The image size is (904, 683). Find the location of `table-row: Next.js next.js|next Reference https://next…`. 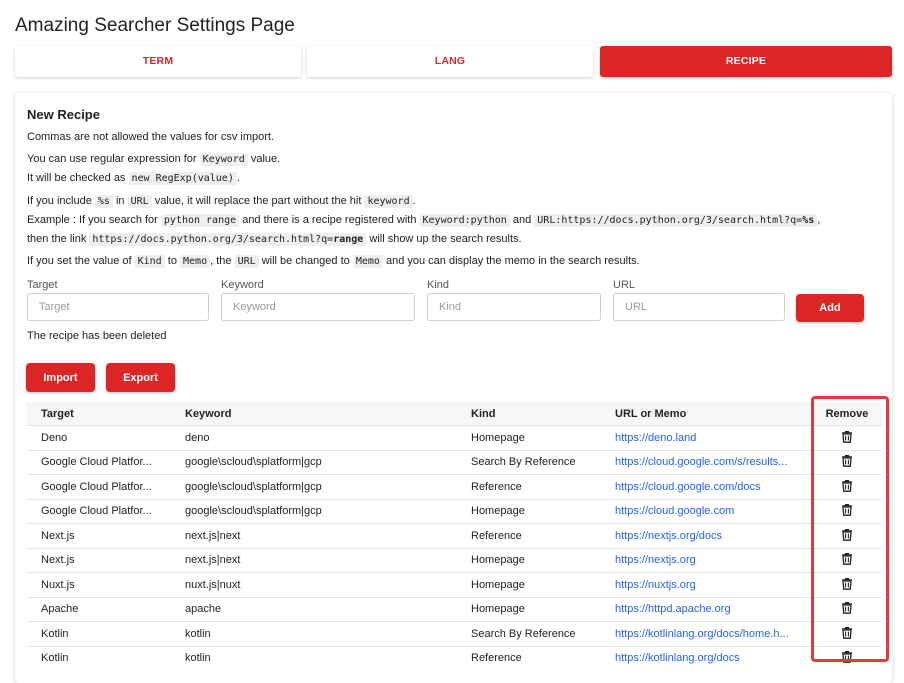

table-row: Next.js next.js|next Reference https://next… is located at coordinates (454, 535).